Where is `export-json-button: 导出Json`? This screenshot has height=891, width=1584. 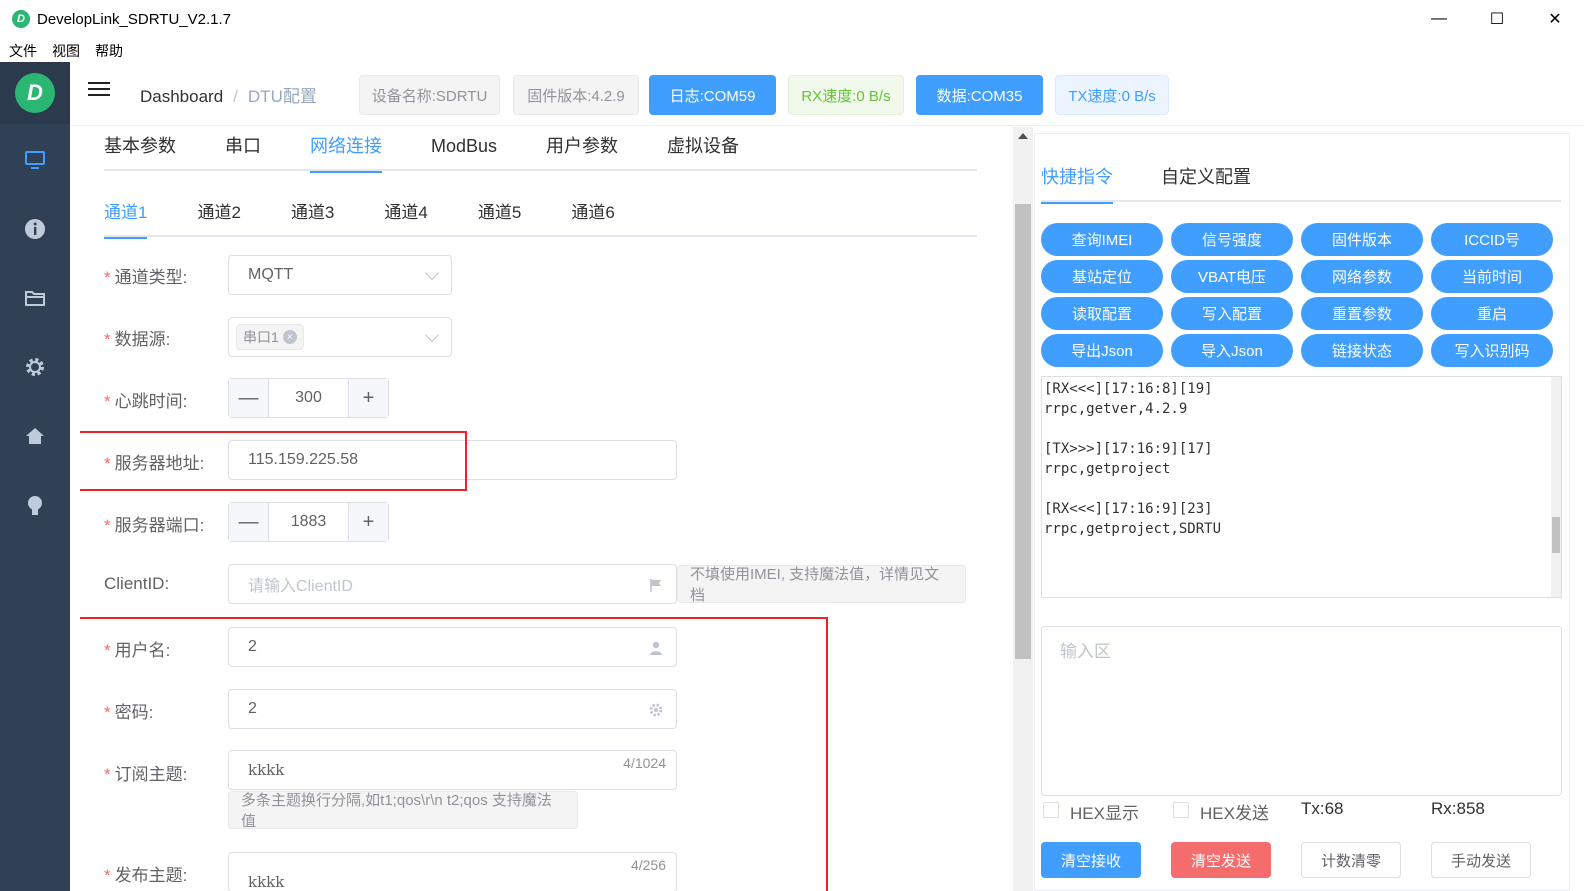
export-json-button: 导出Json is located at coordinates (1102, 350).